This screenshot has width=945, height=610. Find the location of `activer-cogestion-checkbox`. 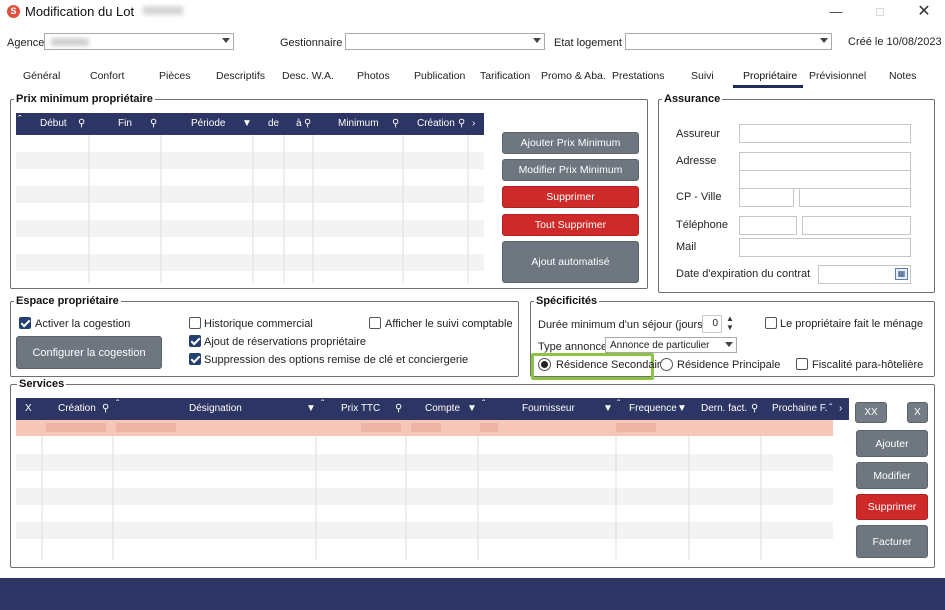

activer-cogestion-checkbox is located at coordinates (25, 323).